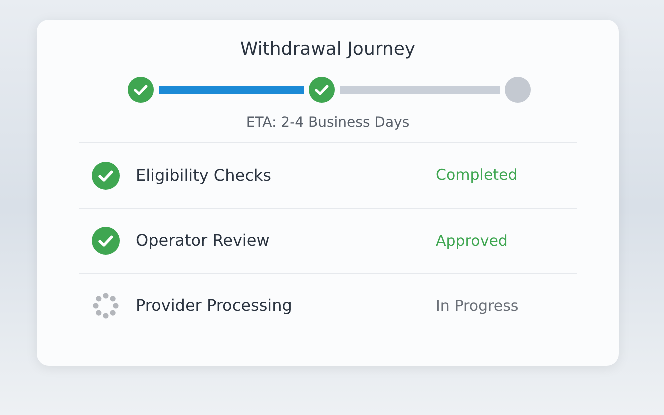  I want to click on stage-label: Eligibility Checks, so click(204, 175).